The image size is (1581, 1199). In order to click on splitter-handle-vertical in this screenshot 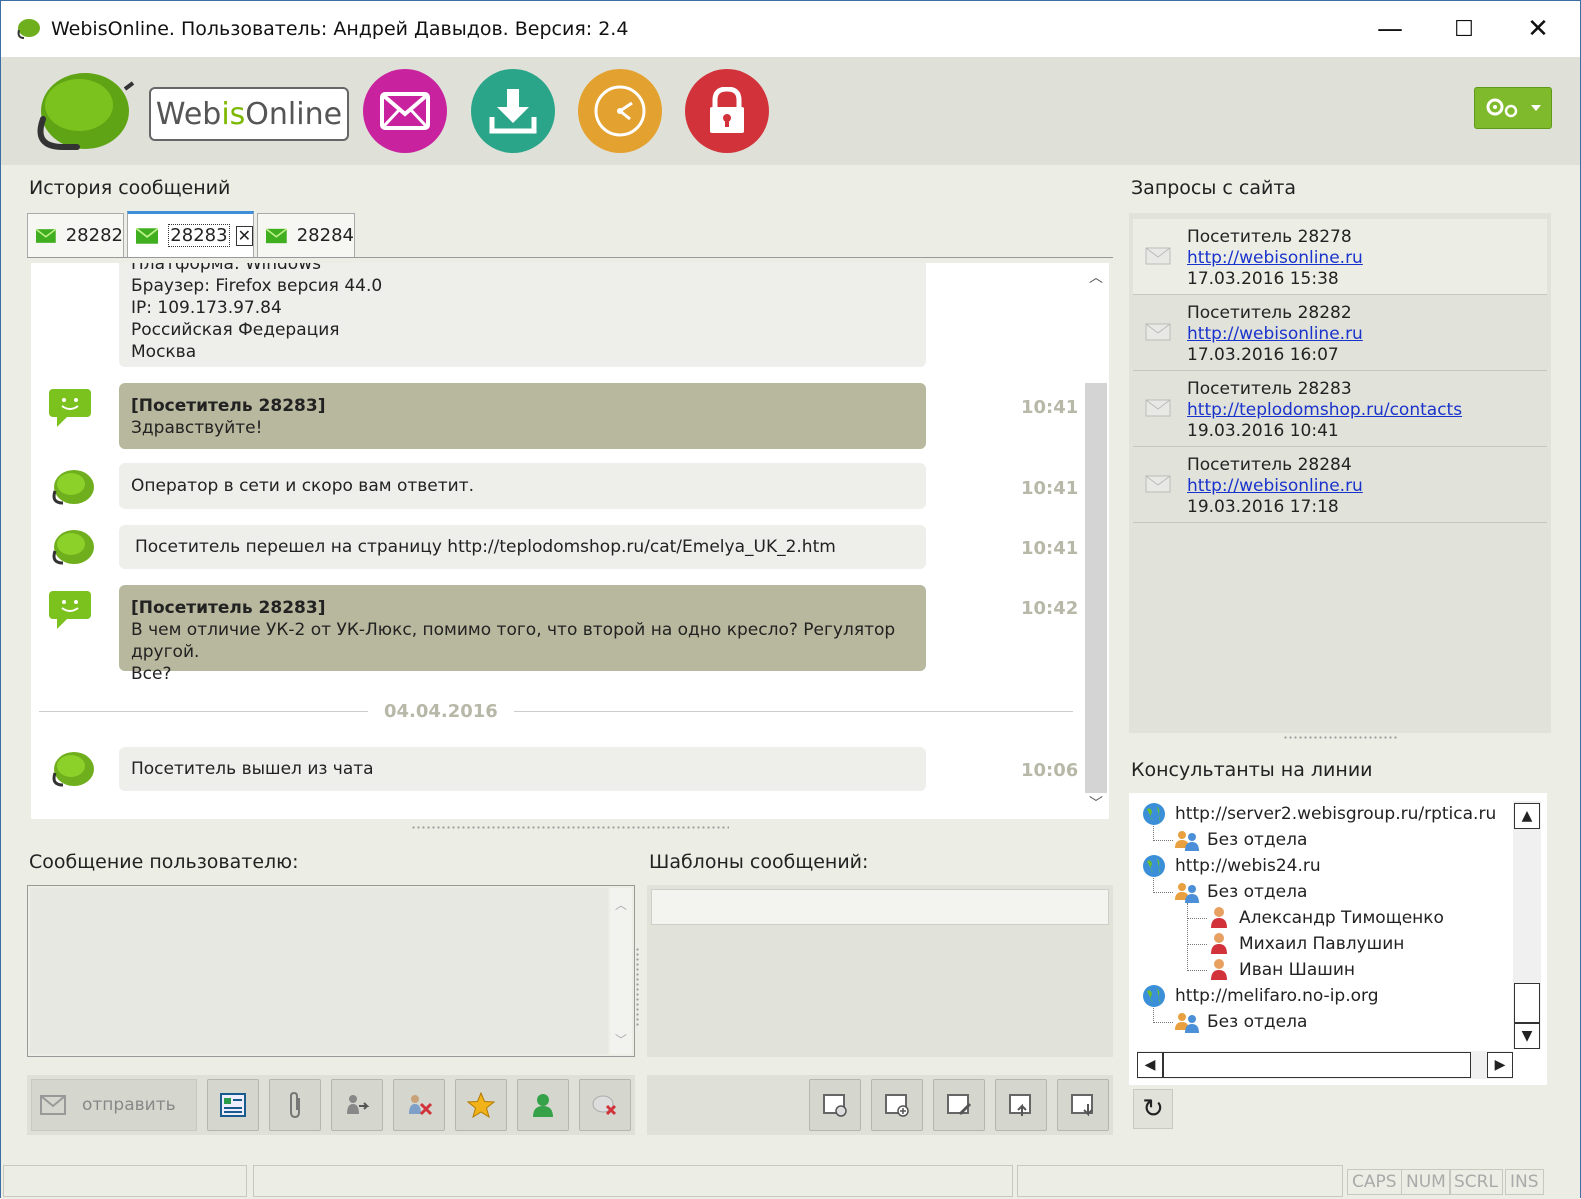, I will do `click(638, 987)`.